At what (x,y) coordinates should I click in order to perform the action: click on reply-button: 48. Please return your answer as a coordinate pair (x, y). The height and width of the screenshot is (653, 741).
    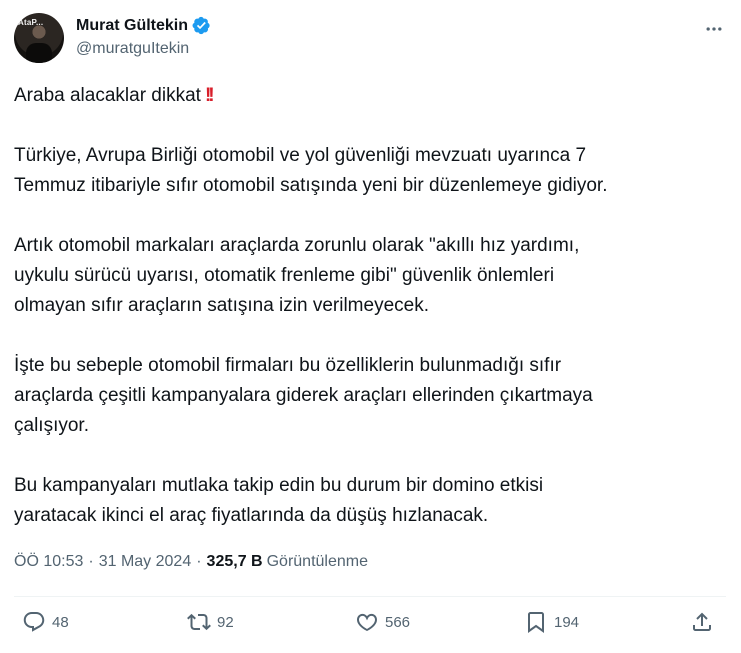
    Looking at the image, I should click on (45, 622).